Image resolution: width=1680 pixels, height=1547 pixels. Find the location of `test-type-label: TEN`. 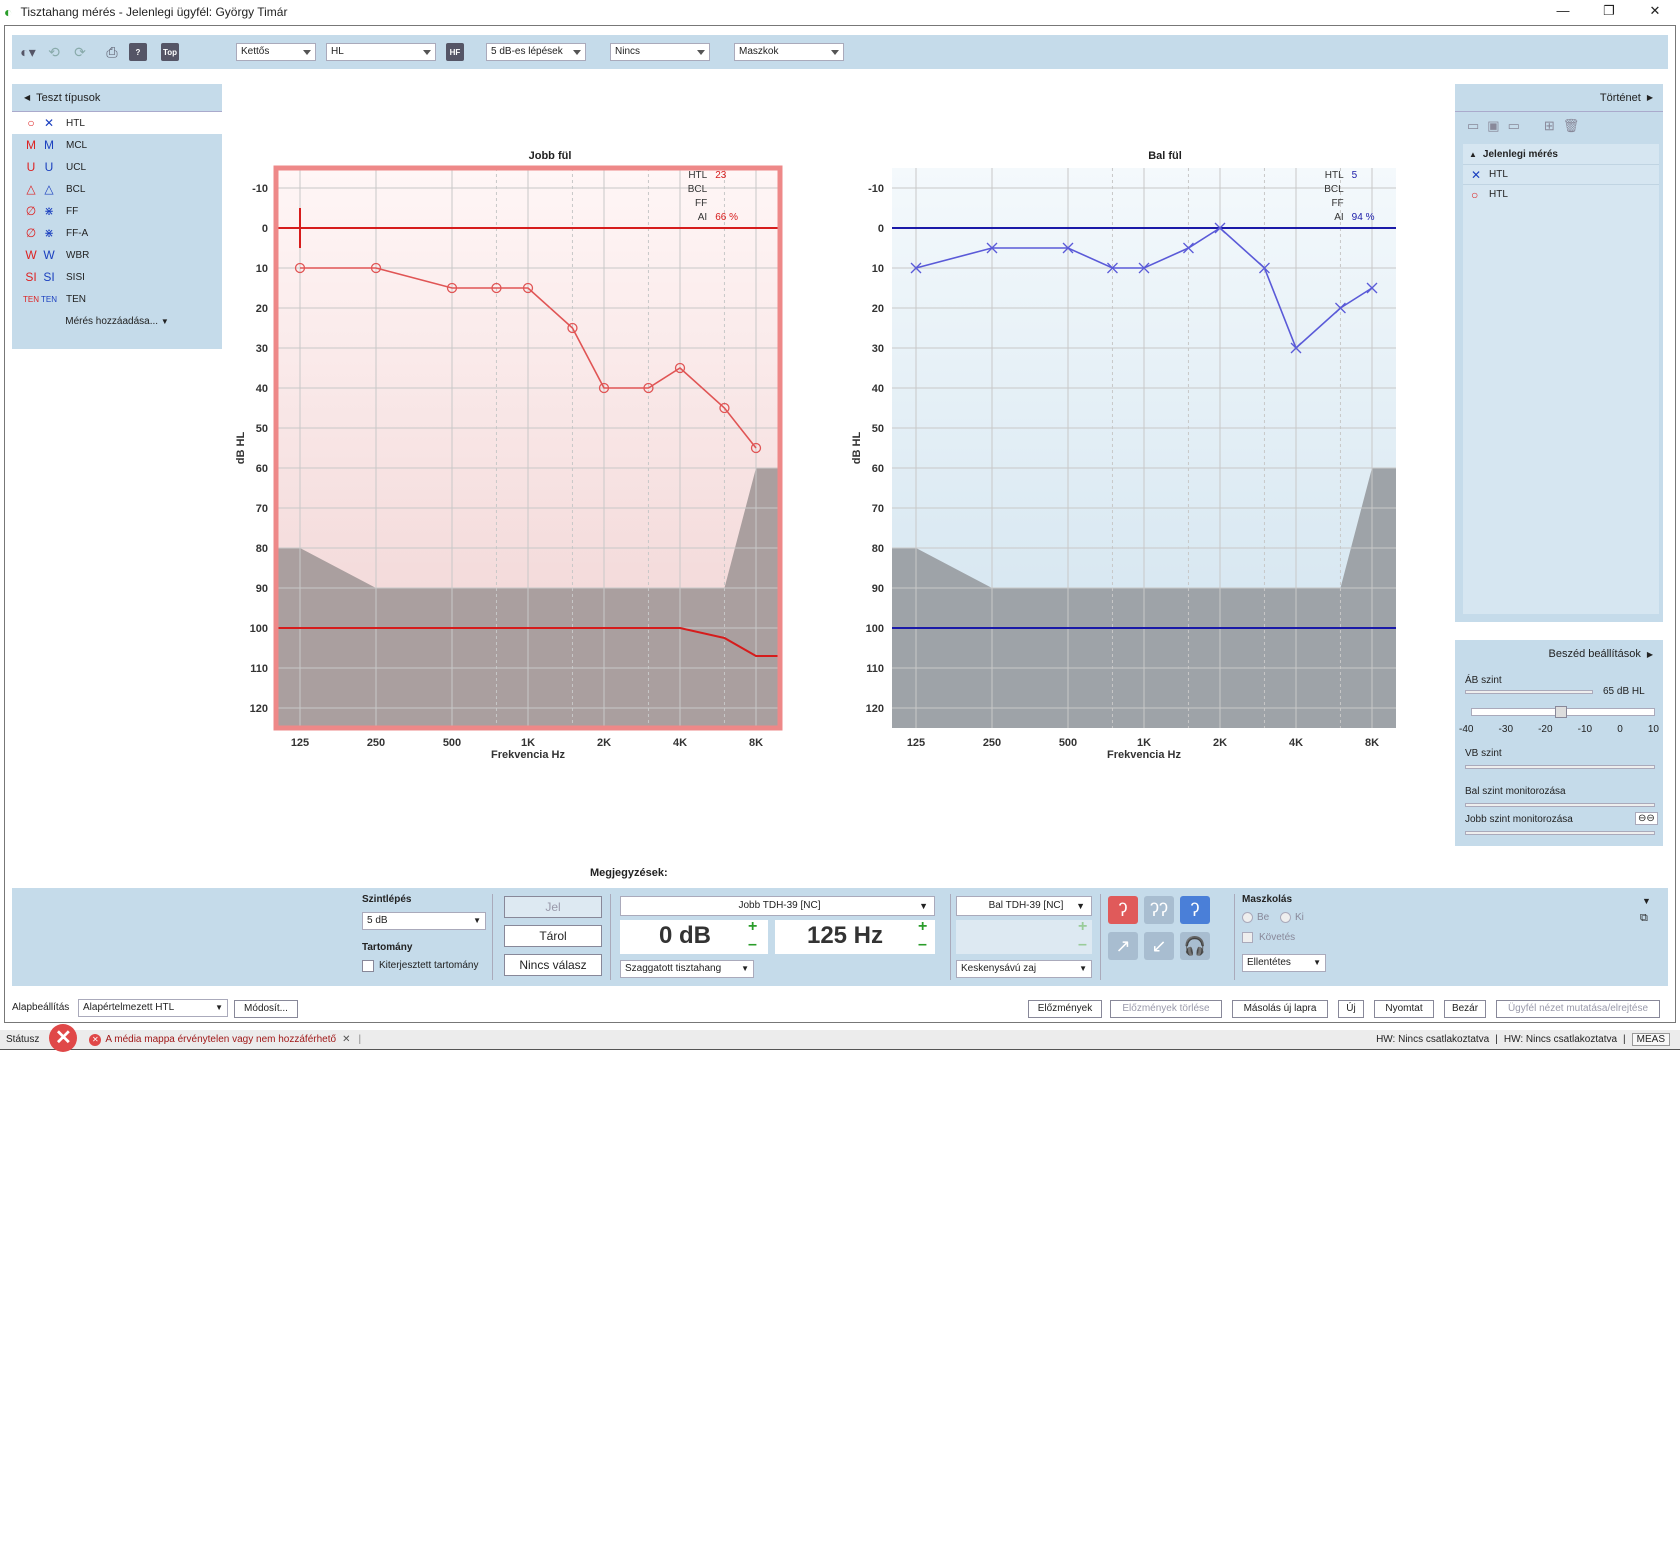

test-type-label: TEN is located at coordinates (76, 299).